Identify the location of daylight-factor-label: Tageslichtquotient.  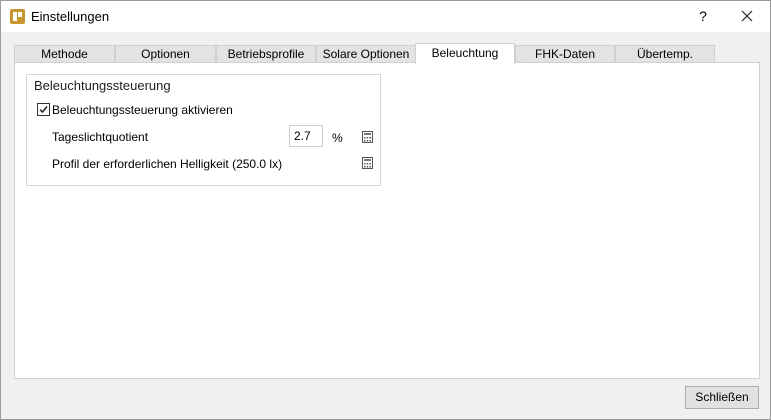
(100, 137).